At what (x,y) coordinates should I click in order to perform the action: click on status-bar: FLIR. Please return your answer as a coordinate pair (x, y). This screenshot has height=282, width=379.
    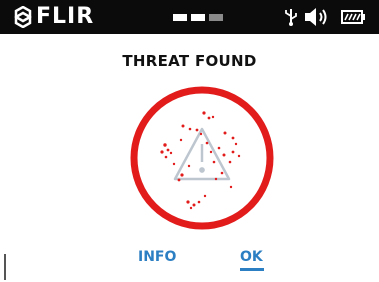
    Looking at the image, I should click on (189, 17).